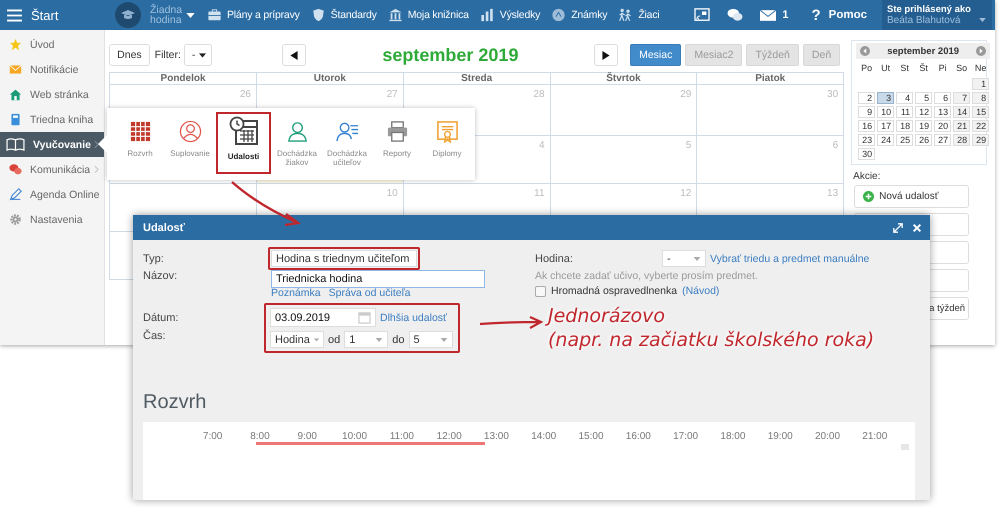 Image resolution: width=1000 pixels, height=507 pixels. I want to click on date-cell: 23, so click(867, 140).